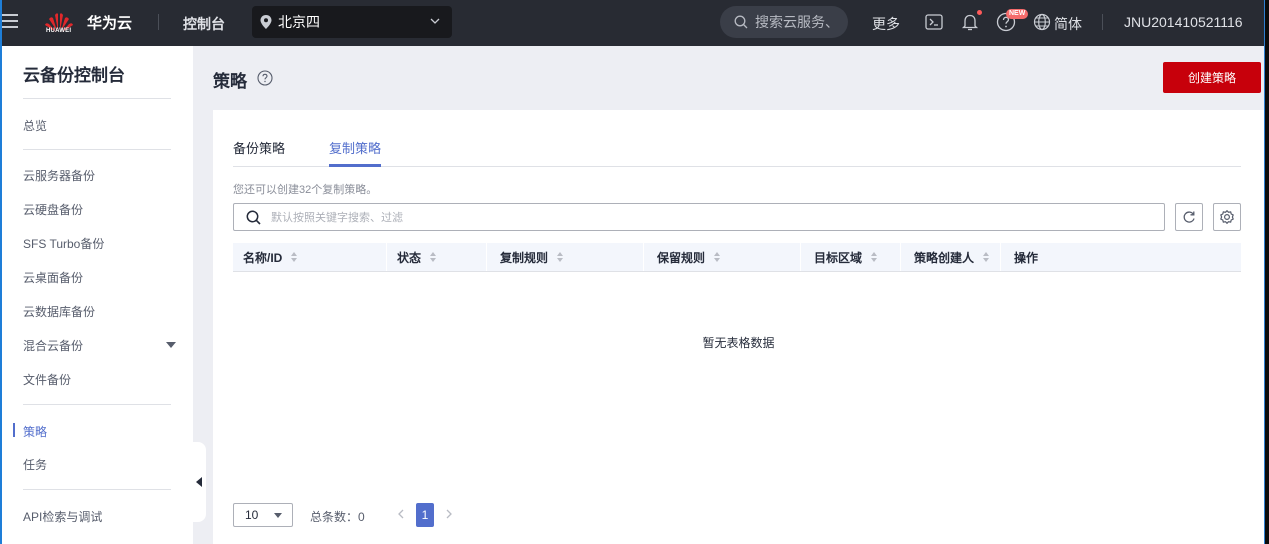 The height and width of the screenshot is (544, 1269). What do you see at coordinates (230, 81) in the screenshot?
I see `page-title: 策略` at bounding box center [230, 81].